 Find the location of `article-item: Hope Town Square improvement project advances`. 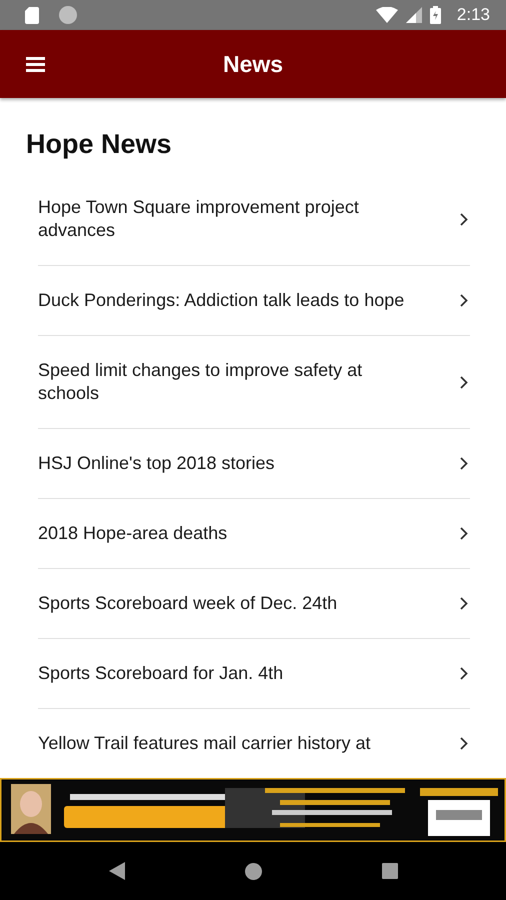

article-item: Hope Town Square improvement project advances is located at coordinates (254, 219).